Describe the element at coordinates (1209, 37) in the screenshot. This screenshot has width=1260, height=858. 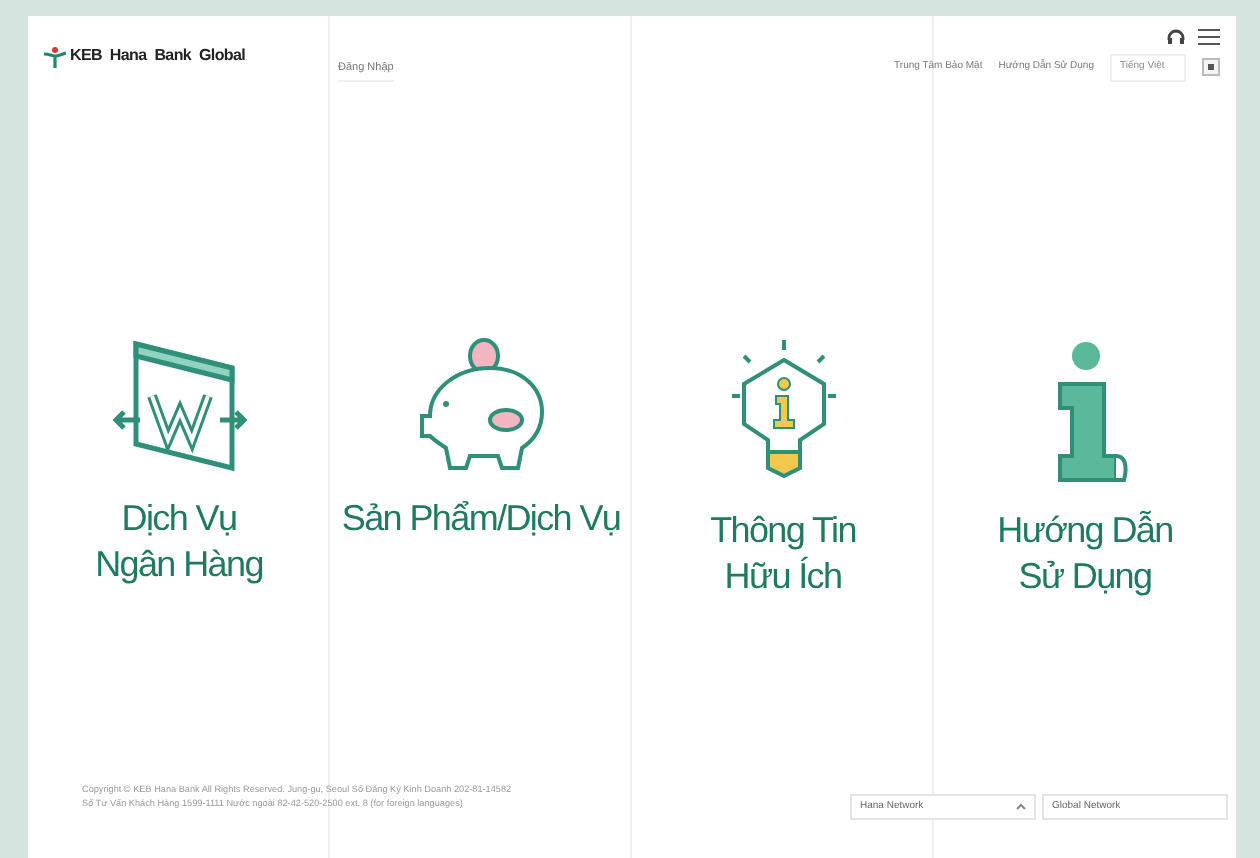
I see `menu-icon` at that location.